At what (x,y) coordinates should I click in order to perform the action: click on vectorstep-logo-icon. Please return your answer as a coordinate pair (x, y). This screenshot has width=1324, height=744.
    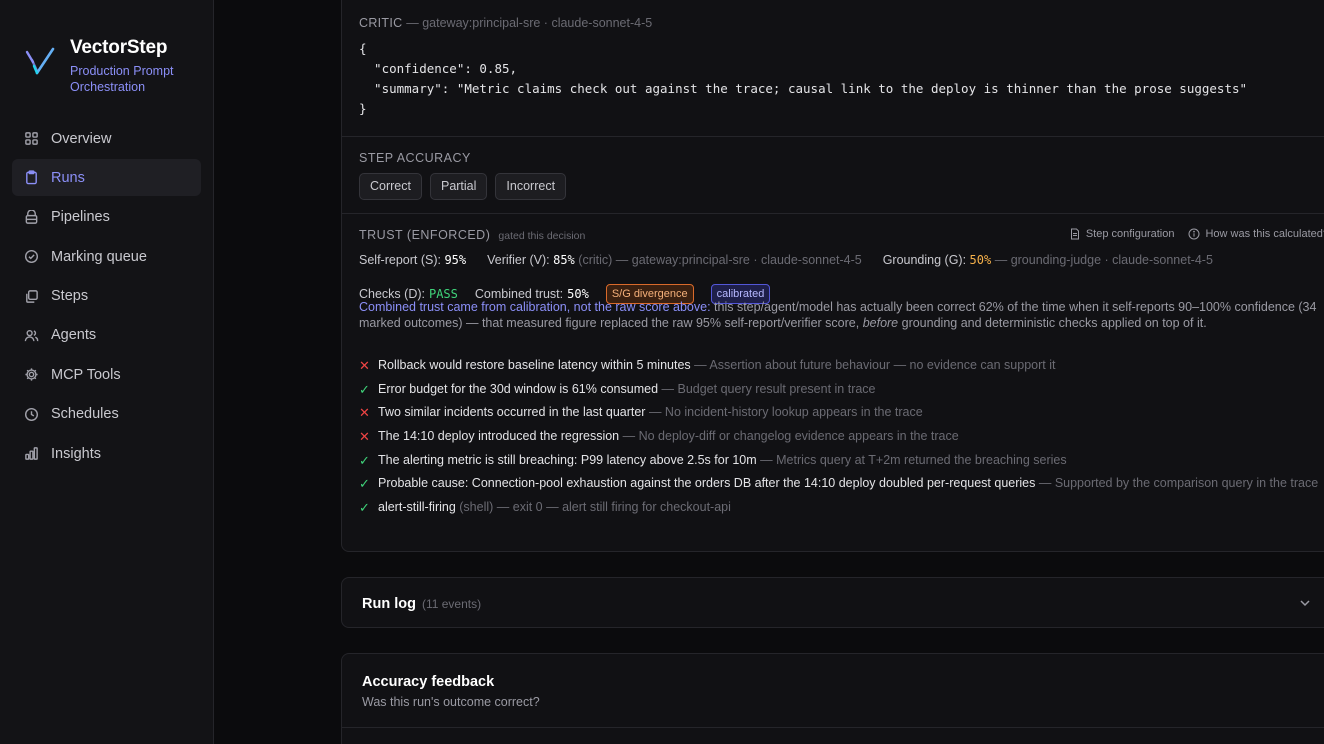
    Looking at the image, I should click on (40, 61).